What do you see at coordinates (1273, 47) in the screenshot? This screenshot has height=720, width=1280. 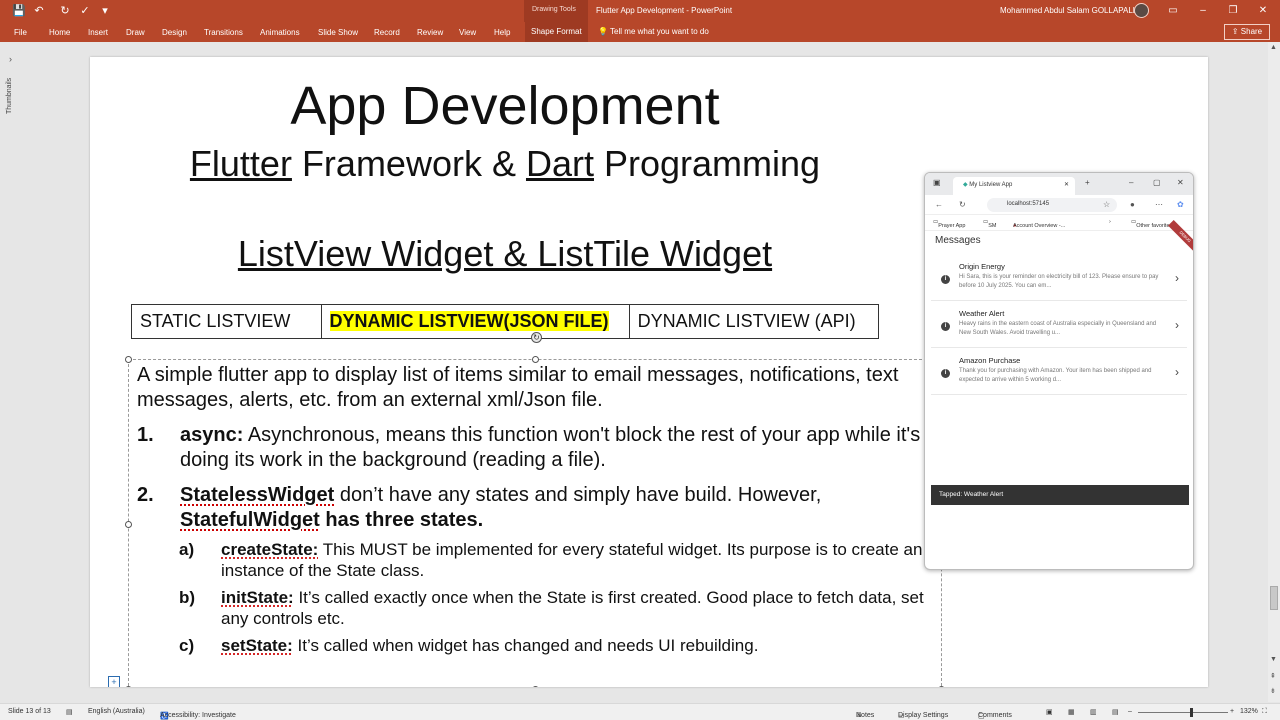 I see `scroll-up-icon: ▲` at bounding box center [1273, 47].